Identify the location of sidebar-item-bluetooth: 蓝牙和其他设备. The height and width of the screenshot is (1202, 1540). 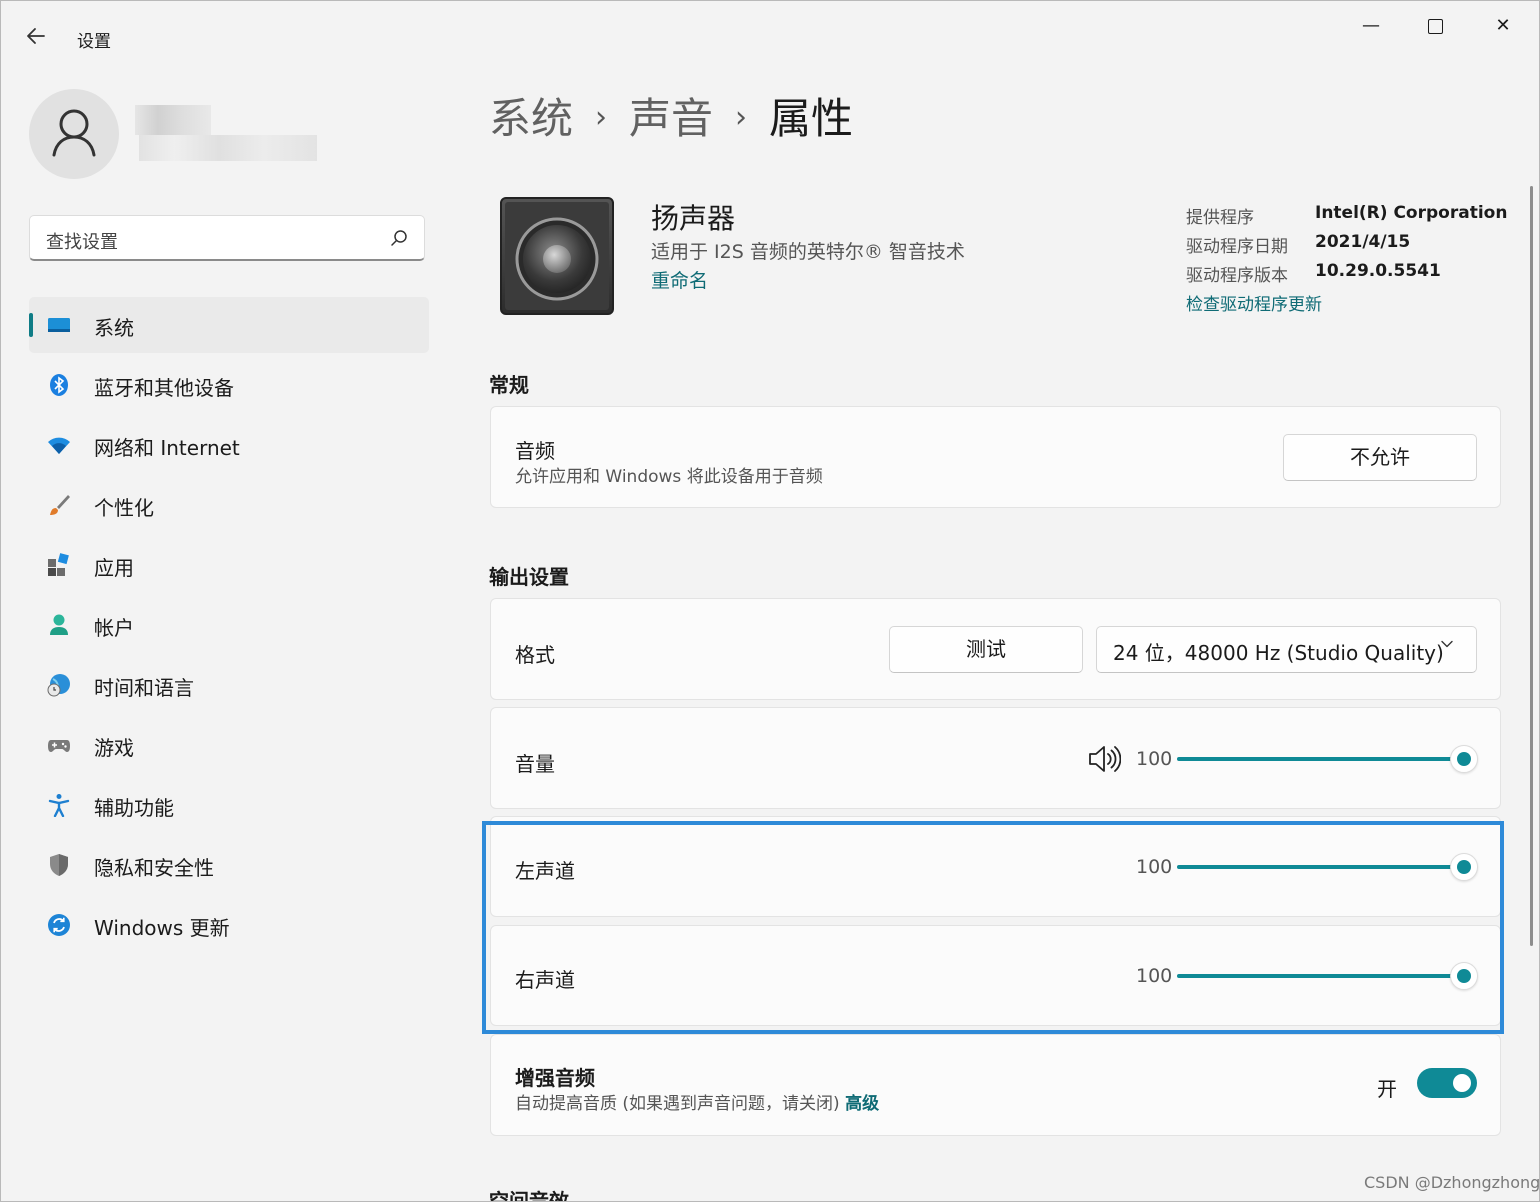
(229, 385).